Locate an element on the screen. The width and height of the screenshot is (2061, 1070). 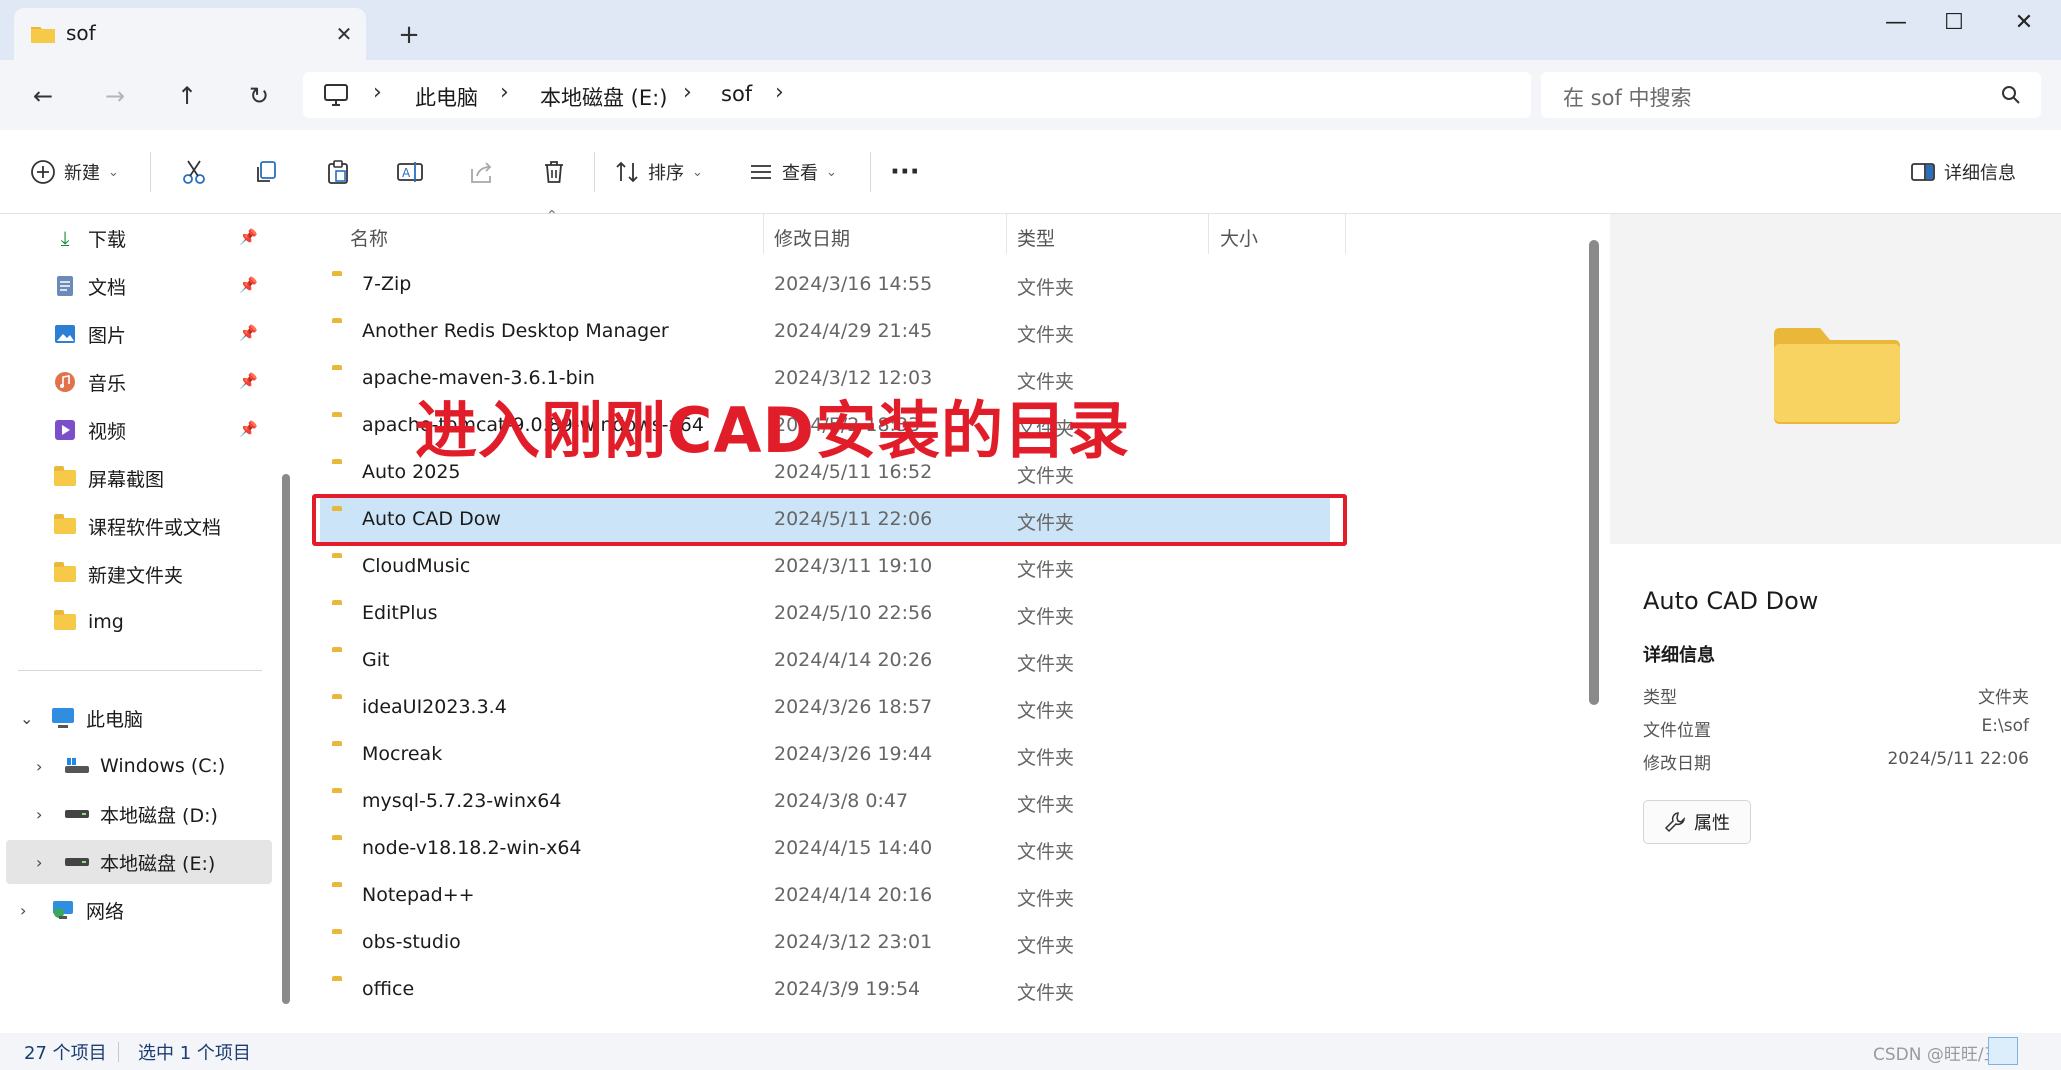
file-row: CloudMusic 2024/3/11 19:10 文件夹 is located at coordinates (825, 566).